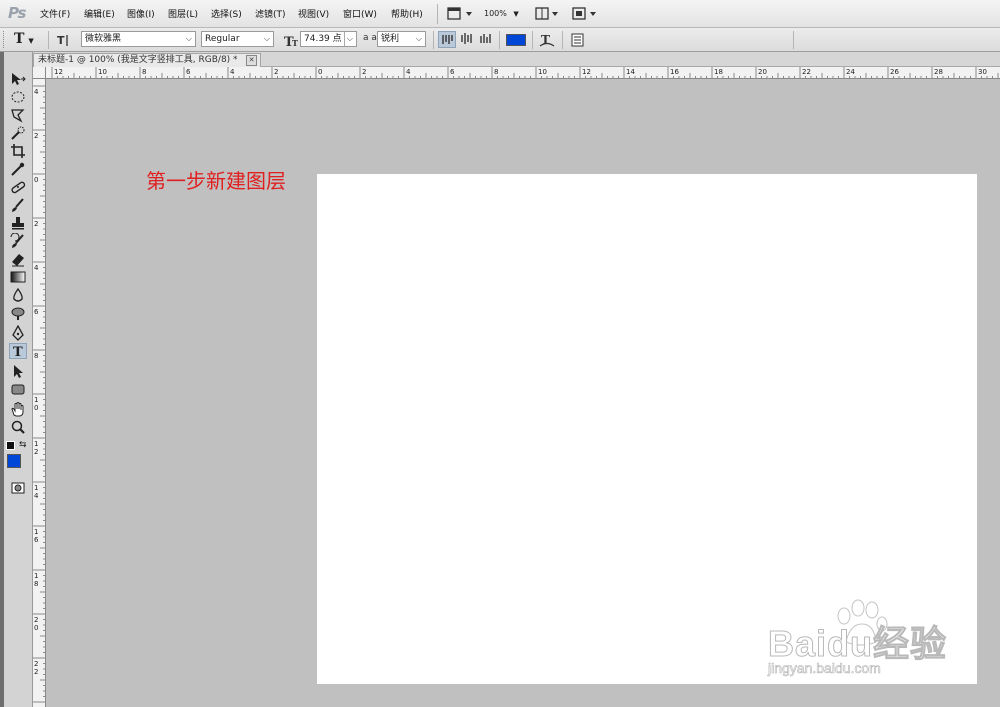  I want to click on text-color-swatch, so click(516, 40).